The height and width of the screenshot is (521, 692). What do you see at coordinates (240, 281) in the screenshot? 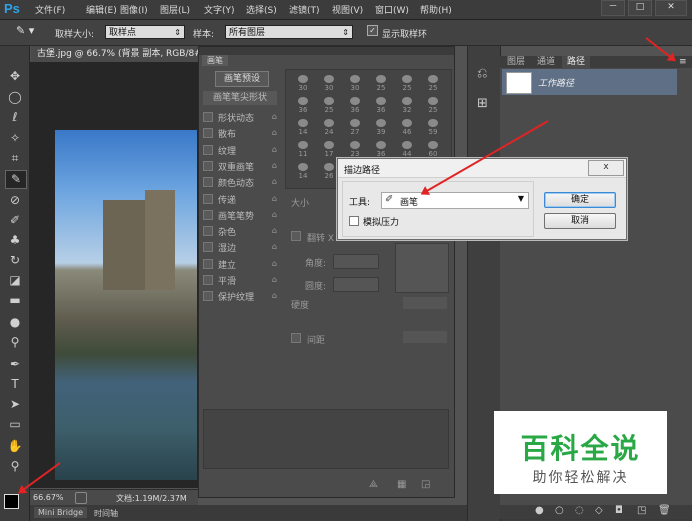
I see `brush-option-row: 平滑 ⌂` at bounding box center [240, 281].